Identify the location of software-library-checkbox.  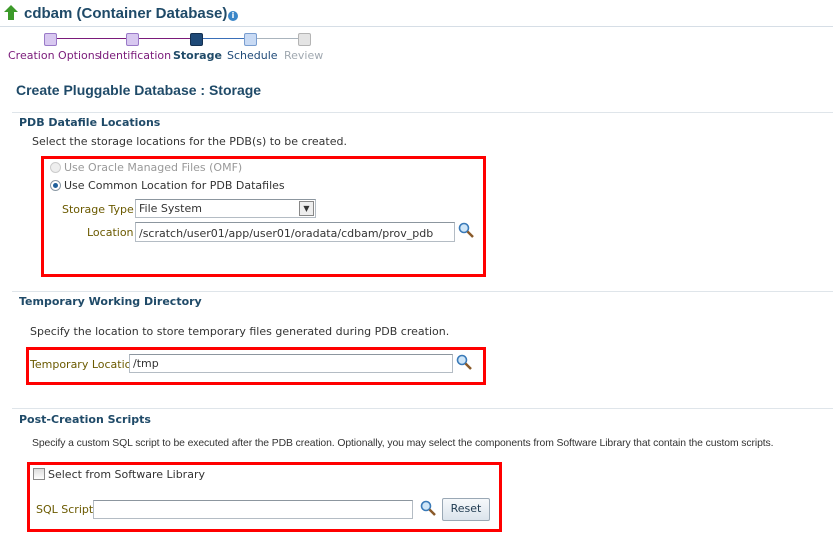
(39, 474).